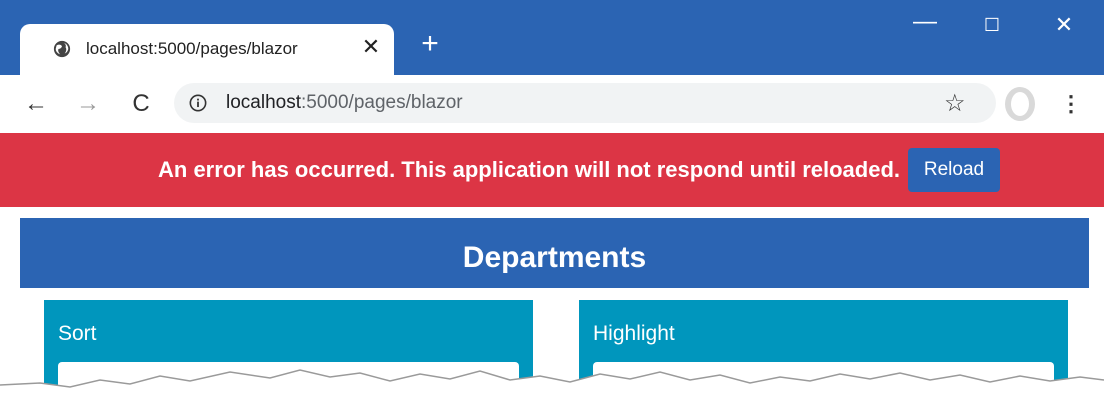  I want to click on sort-label: Sort, so click(77, 333).